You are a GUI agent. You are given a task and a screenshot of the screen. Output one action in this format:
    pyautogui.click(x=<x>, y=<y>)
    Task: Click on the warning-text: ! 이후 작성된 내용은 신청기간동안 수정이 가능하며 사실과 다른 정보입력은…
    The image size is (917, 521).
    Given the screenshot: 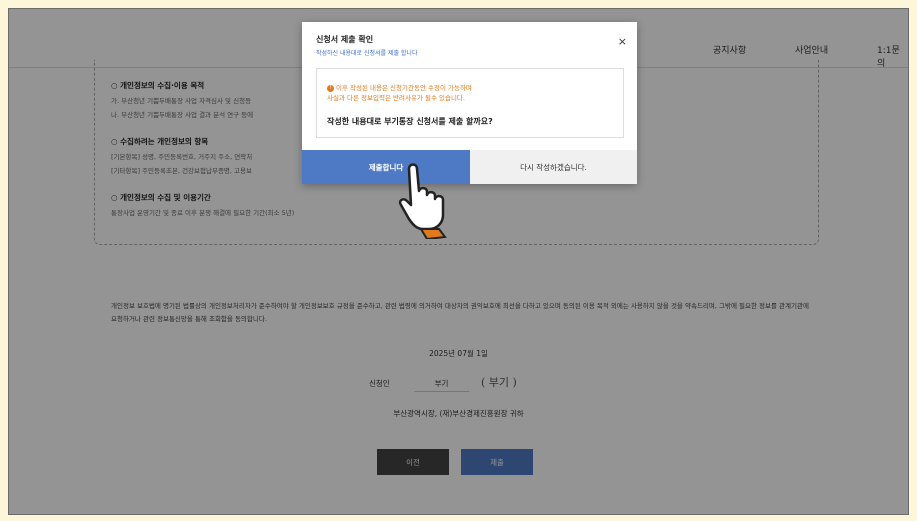 What is the action you would take?
    pyautogui.click(x=399, y=93)
    